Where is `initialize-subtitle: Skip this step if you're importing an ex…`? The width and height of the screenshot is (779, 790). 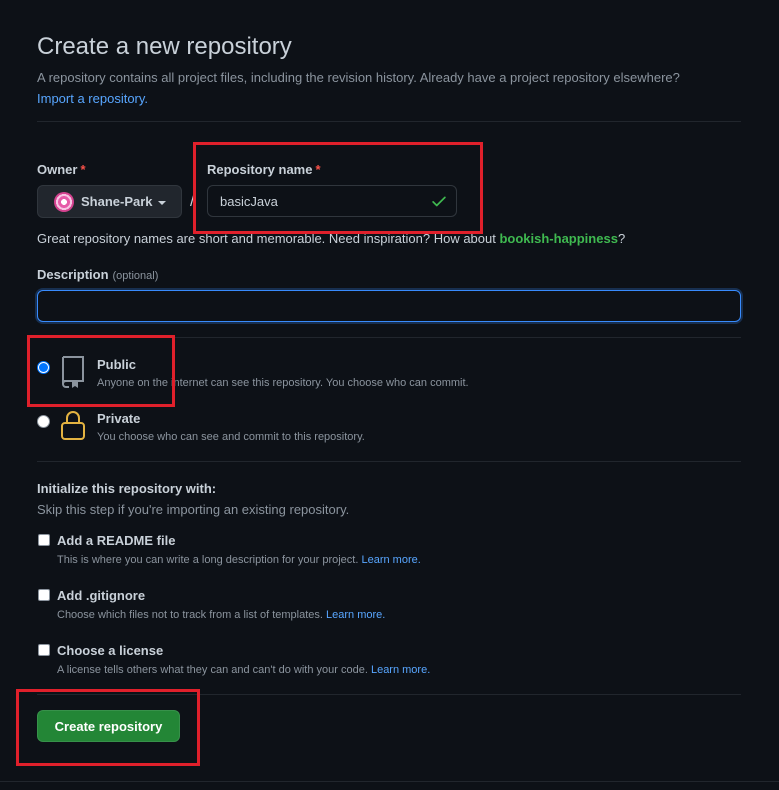 initialize-subtitle: Skip this step if you're importing an ex… is located at coordinates (193, 509).